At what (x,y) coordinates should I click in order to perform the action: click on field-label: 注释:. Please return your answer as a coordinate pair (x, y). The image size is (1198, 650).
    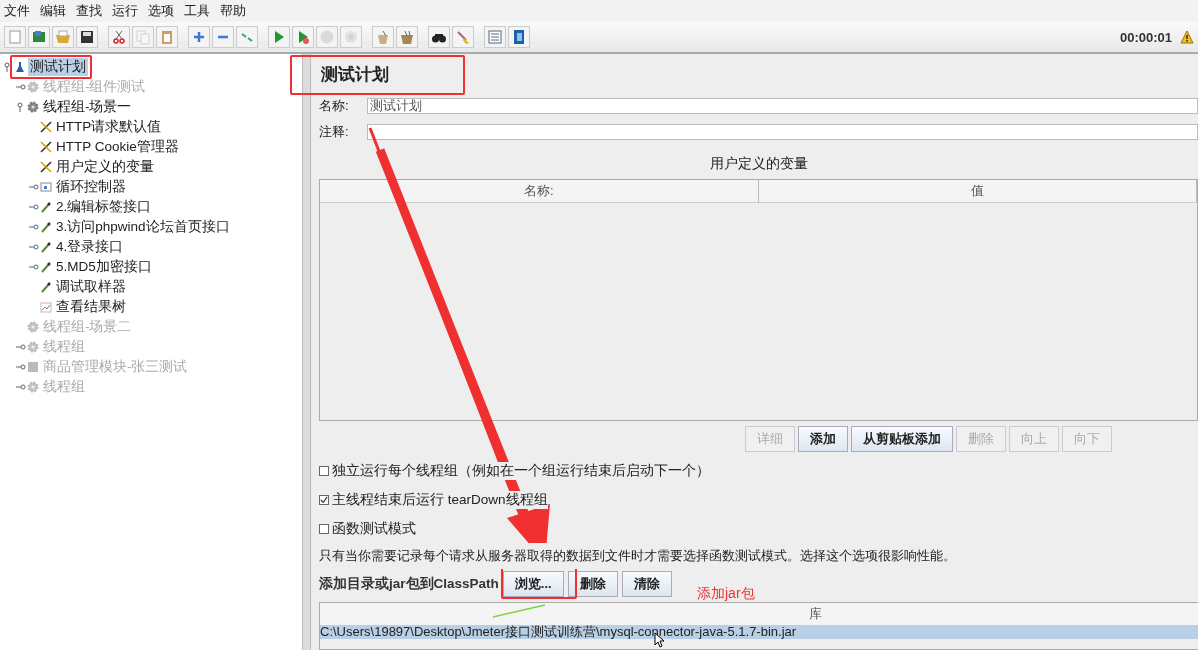
    Looking at the image, I should click on (334, 132).